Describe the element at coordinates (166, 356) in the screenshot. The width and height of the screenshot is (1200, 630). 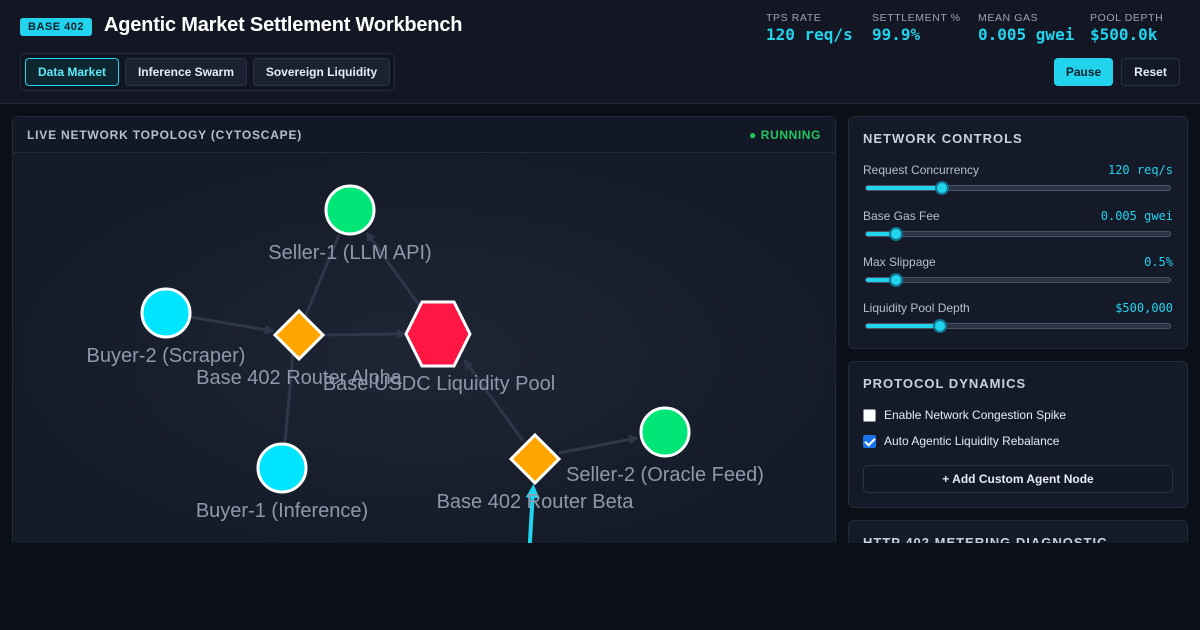
I see `node-label-buyer2: Buyer-2 (Scraper)` at that location.